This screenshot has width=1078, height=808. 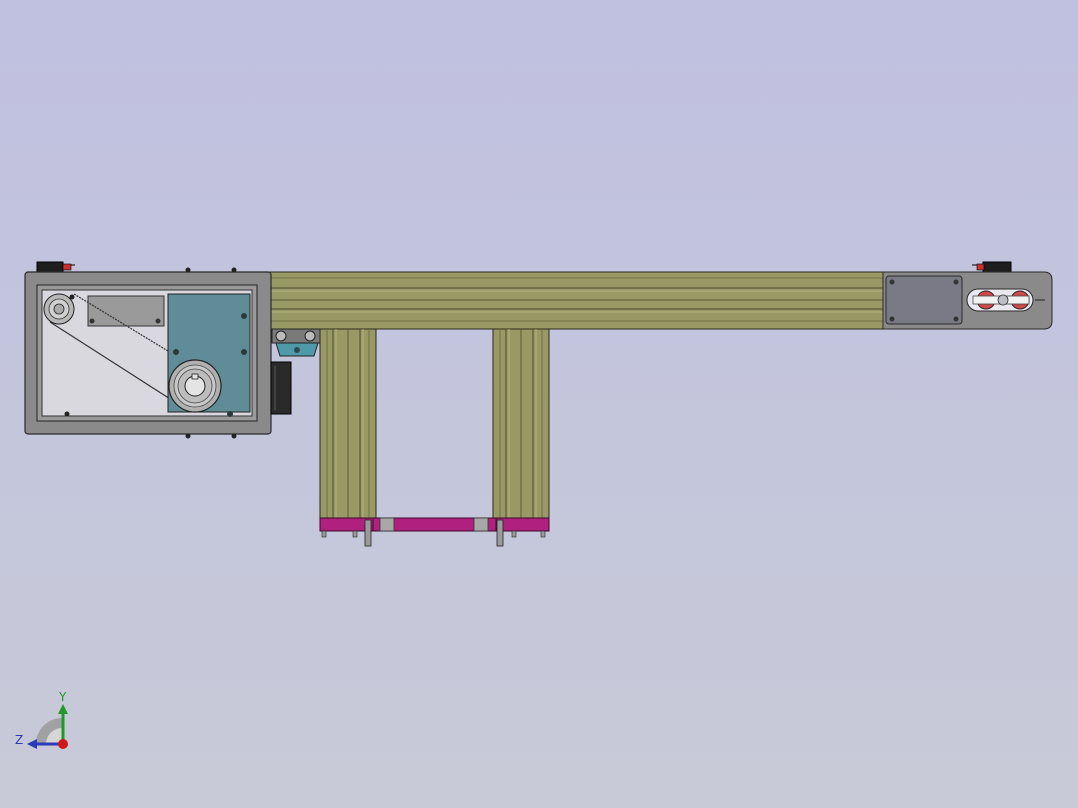 What do you see at coordinates (55, 267) in the screenshot?
I see `sensor-left` at bounding box center [55, 267].